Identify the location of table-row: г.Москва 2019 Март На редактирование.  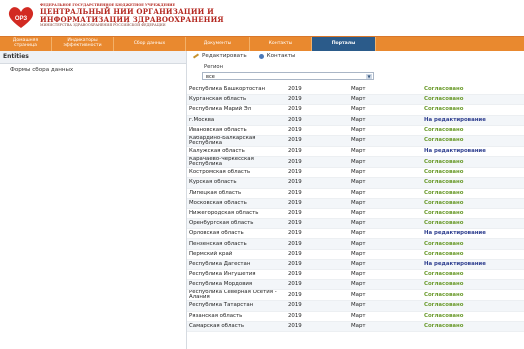
(355, 120).